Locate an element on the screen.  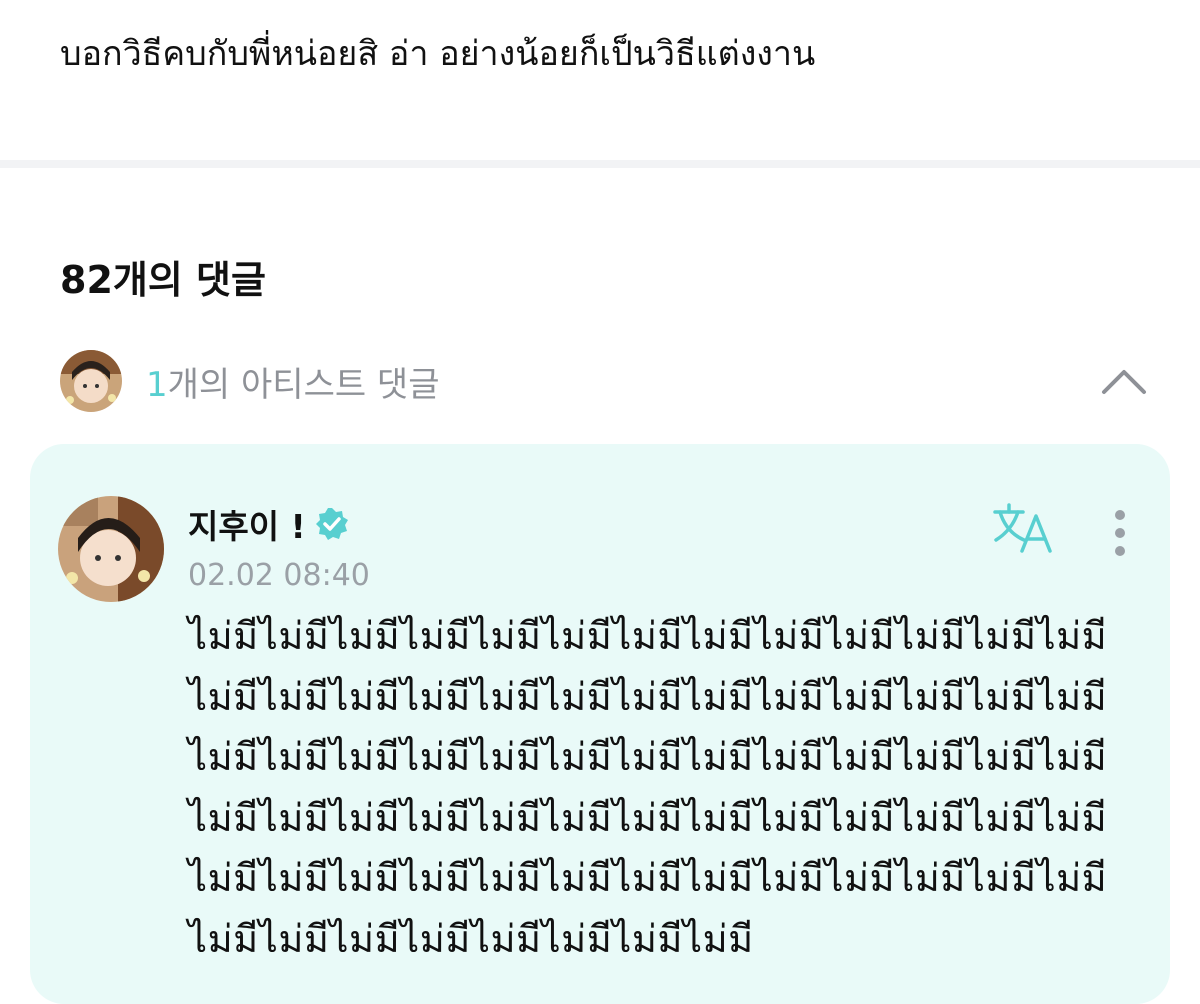
section-divider is located at coordinates (600, 164).